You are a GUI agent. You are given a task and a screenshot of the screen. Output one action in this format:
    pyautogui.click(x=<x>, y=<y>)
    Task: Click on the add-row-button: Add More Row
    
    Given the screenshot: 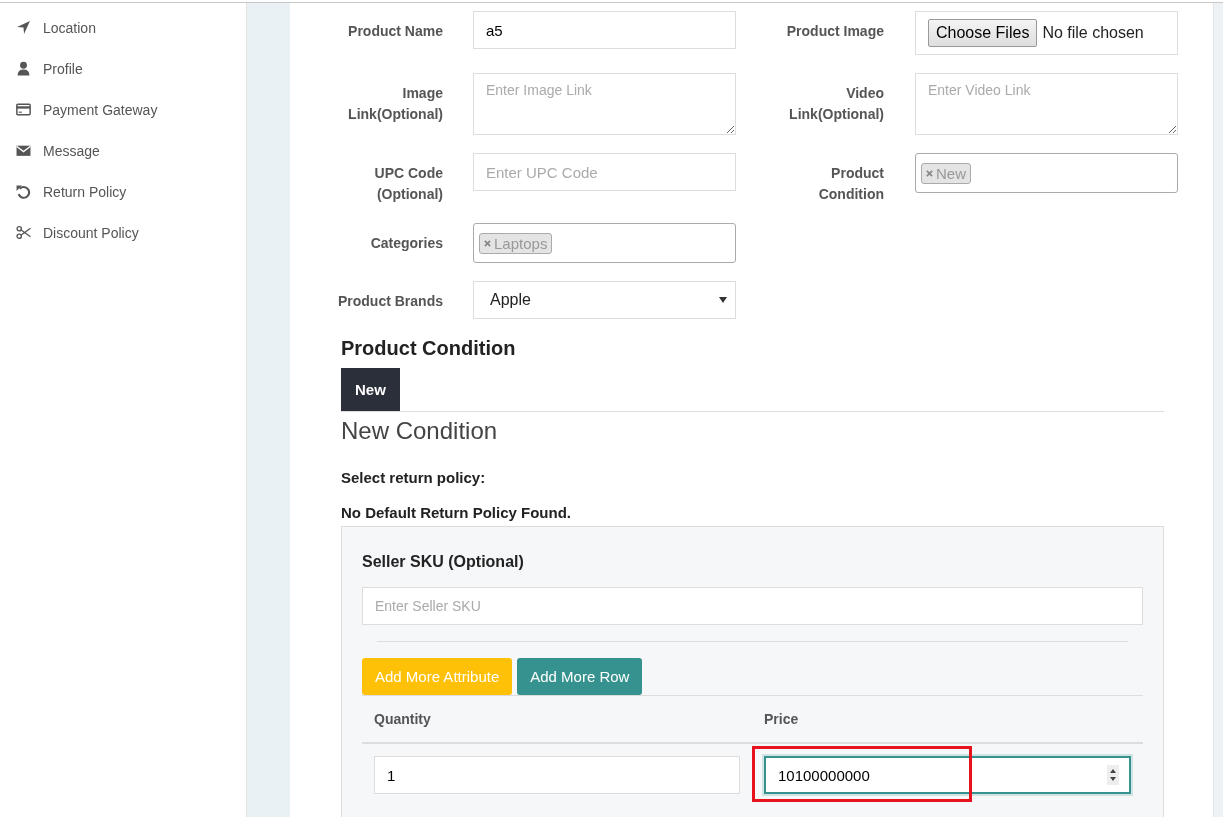 What is the action you would take?
    pyautogui.click(x=580, y=676)
    